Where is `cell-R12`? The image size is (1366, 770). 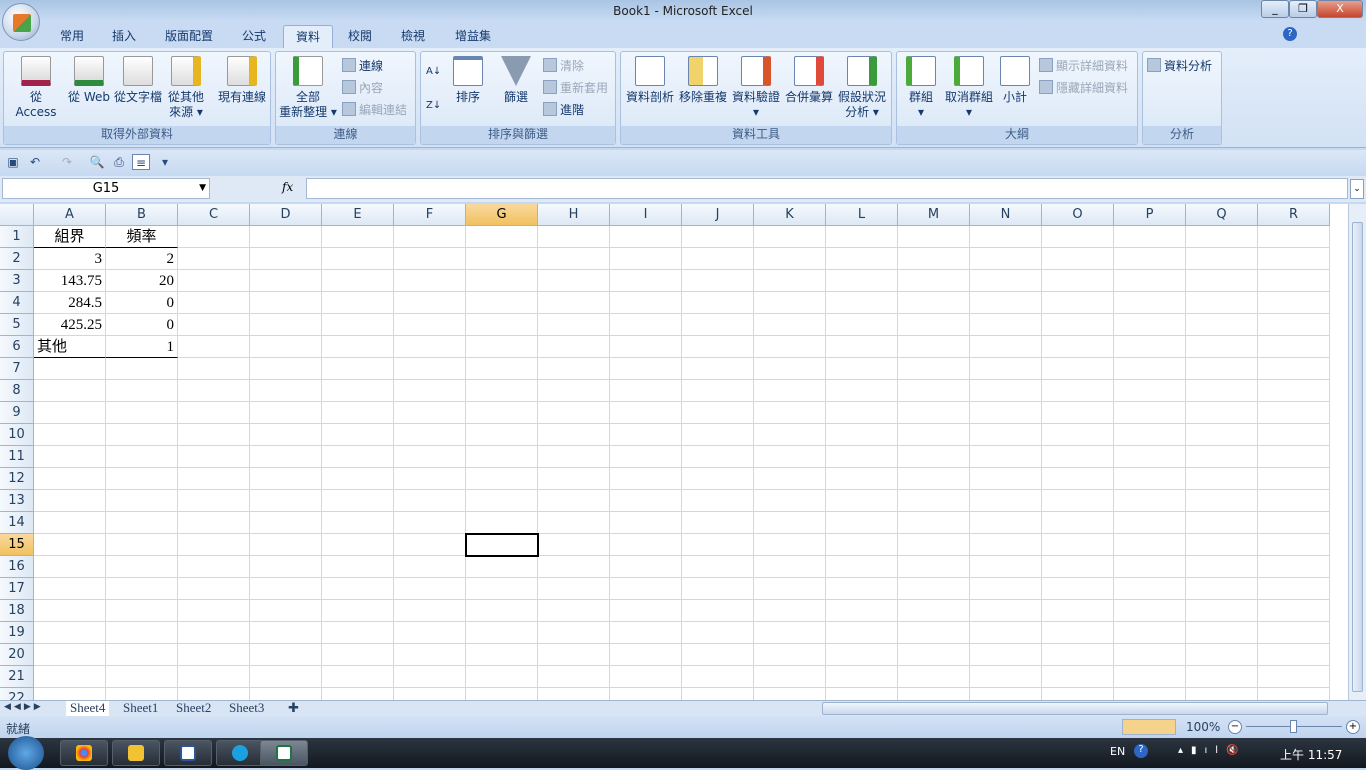 cell-R12 is located at coordinates (1294, 479).